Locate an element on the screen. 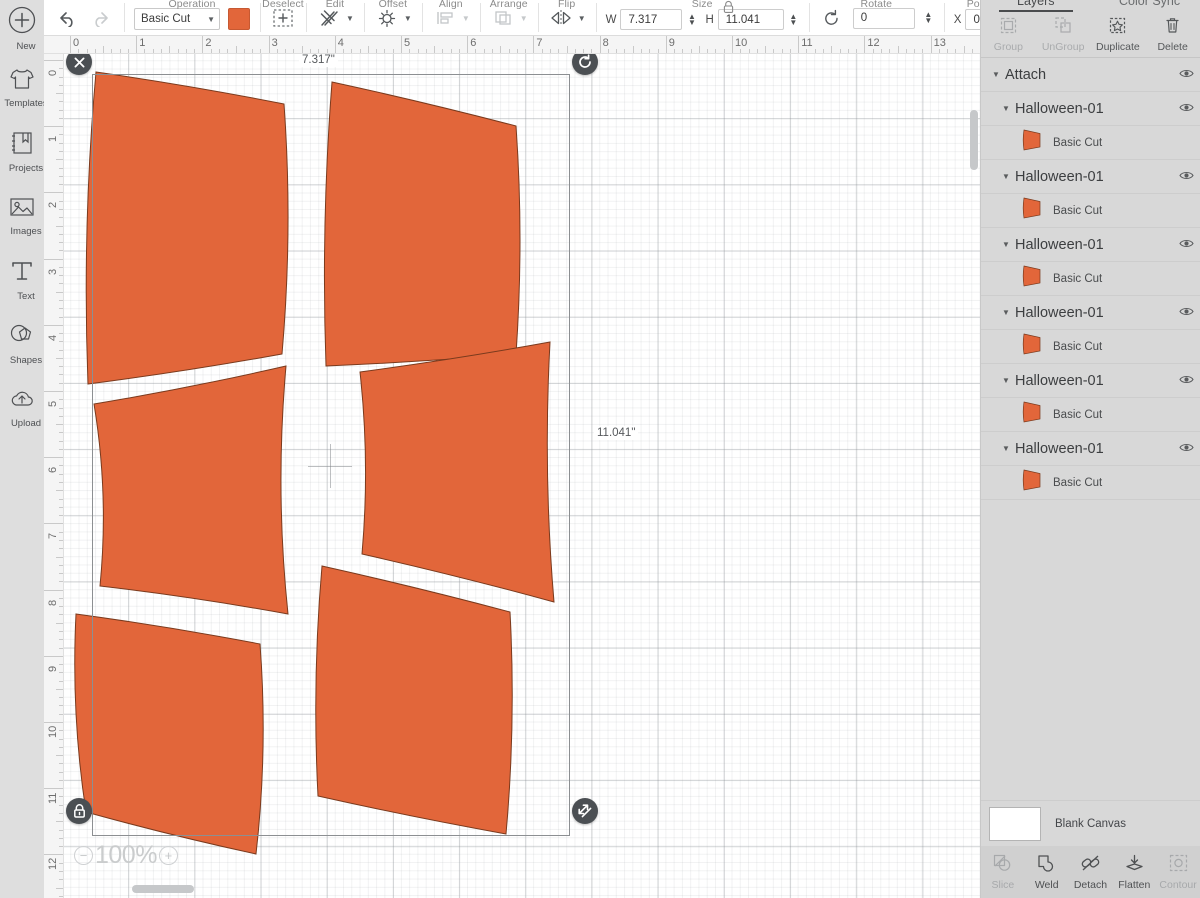 This screenshot has height=898, width=1200. rotate-icon is located at coordinates (832, 18).